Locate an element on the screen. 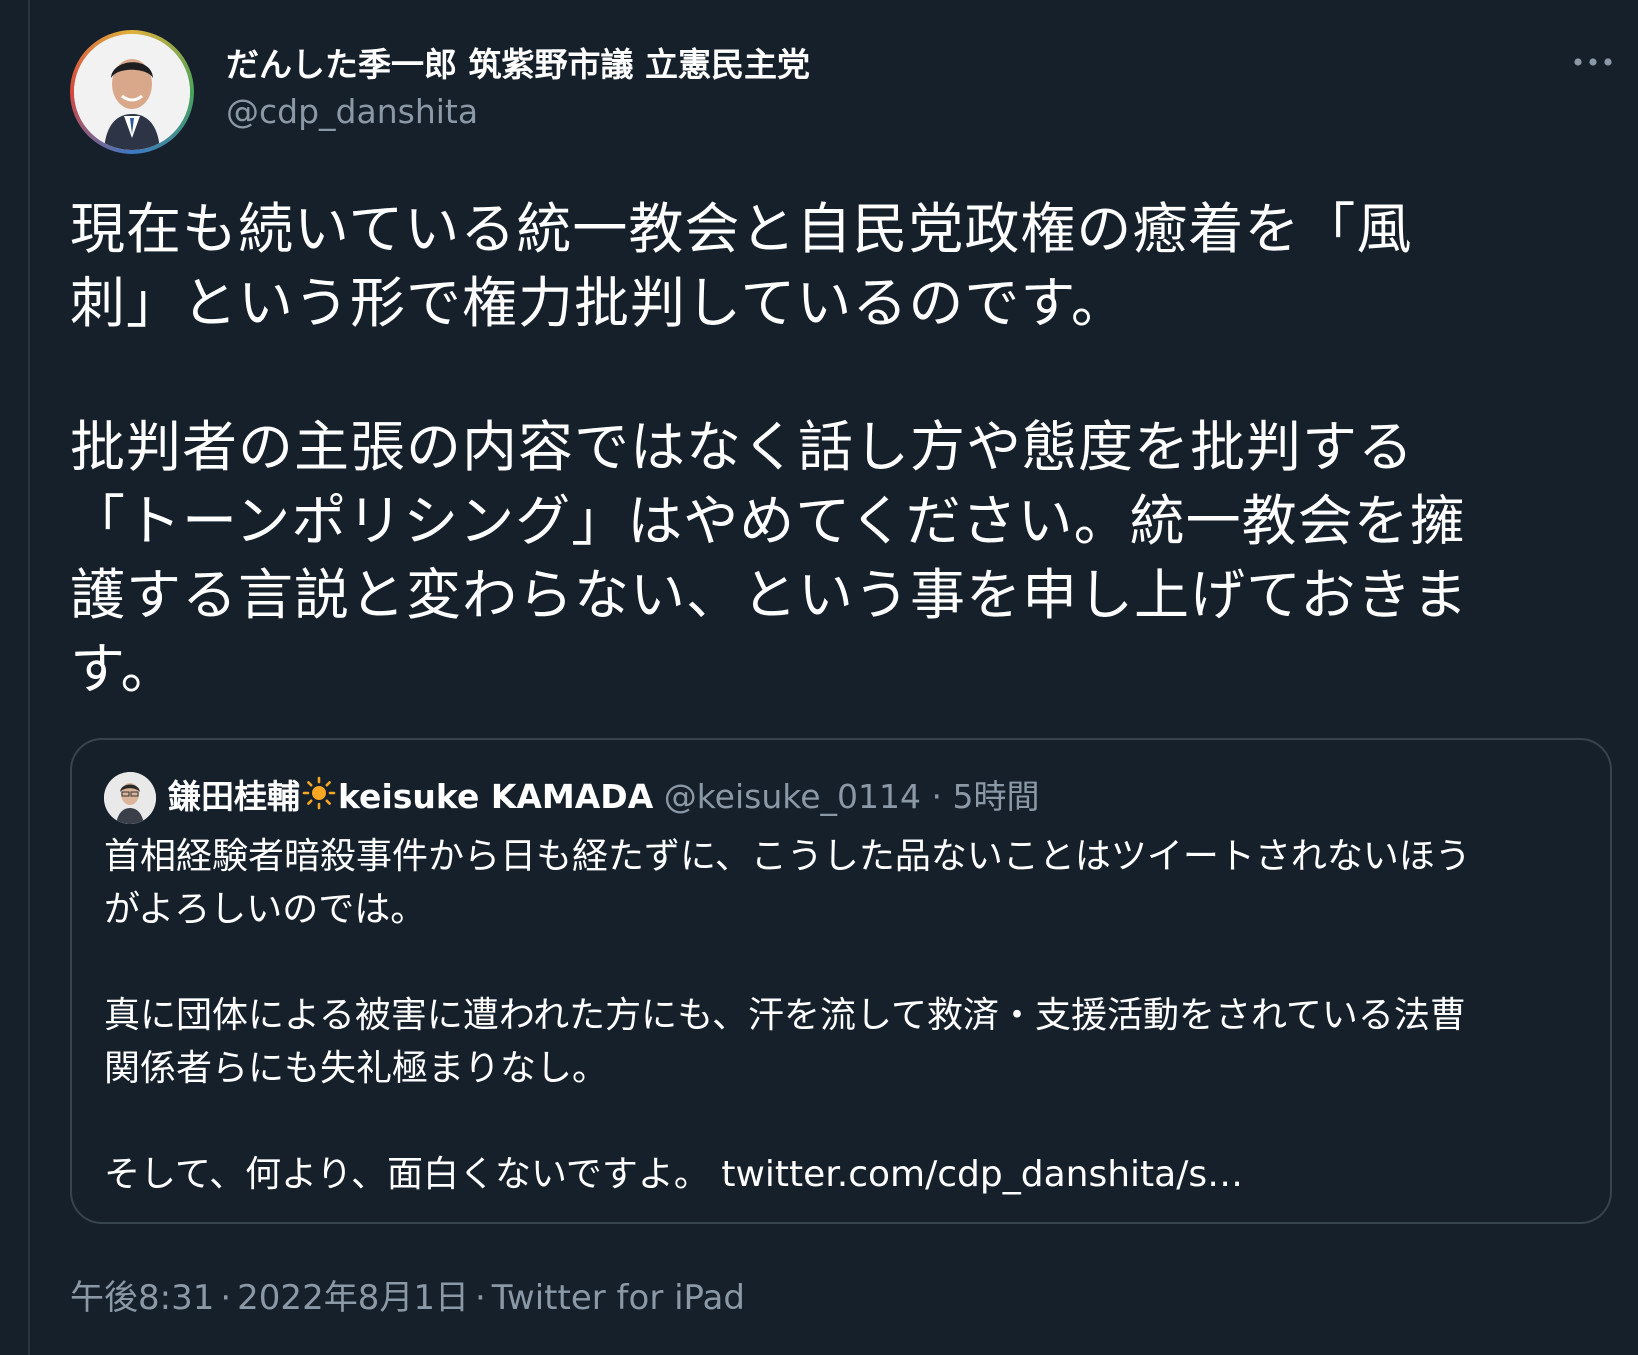 The image size is (1638, 1355). tweet-source: Twitter for iPad is located at coordinates (618, 1298).